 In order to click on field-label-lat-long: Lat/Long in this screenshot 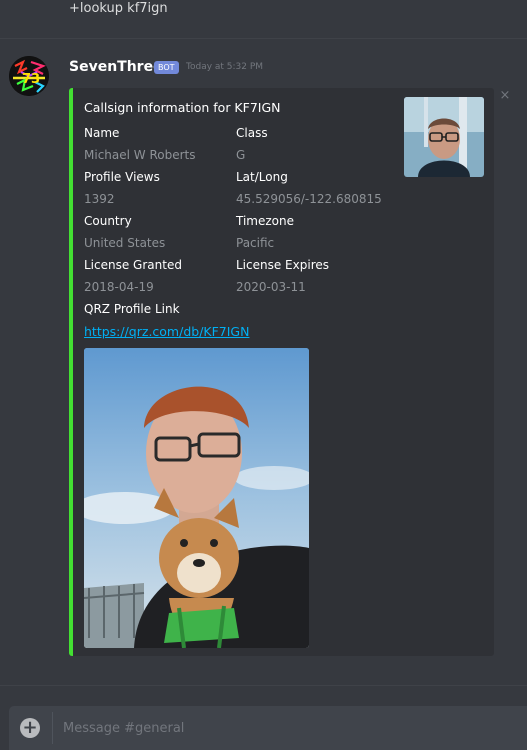, I will do `click(262, 177)`.